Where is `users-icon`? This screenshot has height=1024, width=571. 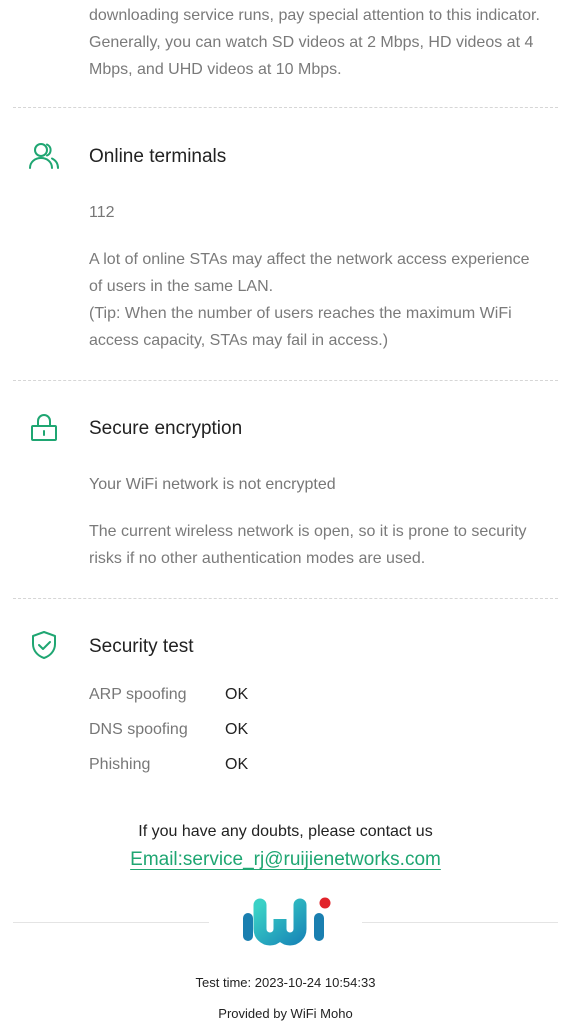
users-icon is located at coordinates (44, 156).